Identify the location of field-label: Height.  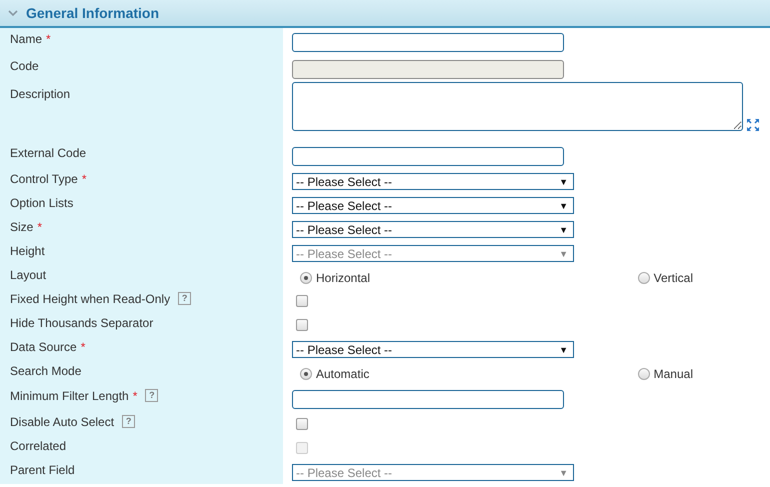
(27, 251).